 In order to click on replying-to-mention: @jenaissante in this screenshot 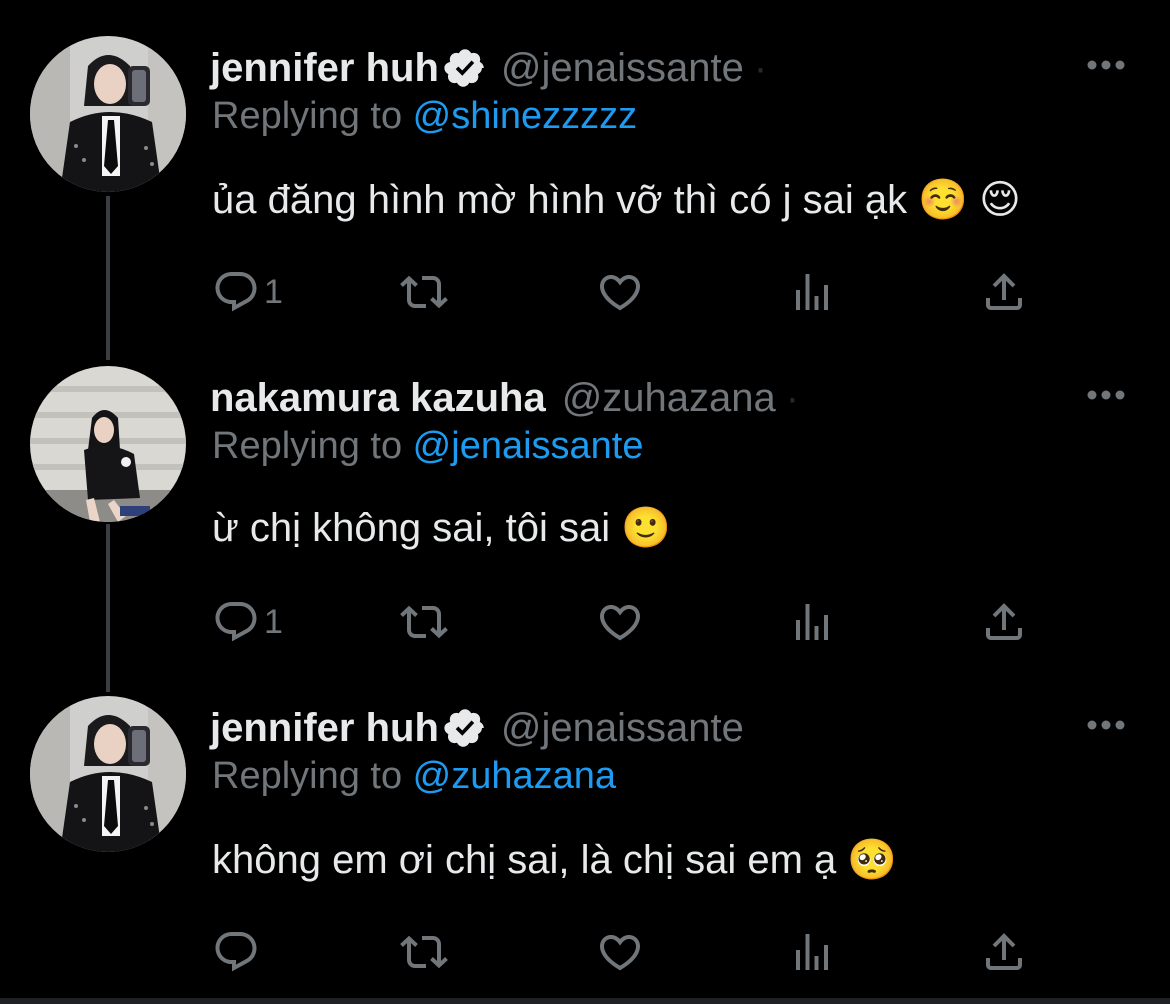, I will do `click(528, 446)`.